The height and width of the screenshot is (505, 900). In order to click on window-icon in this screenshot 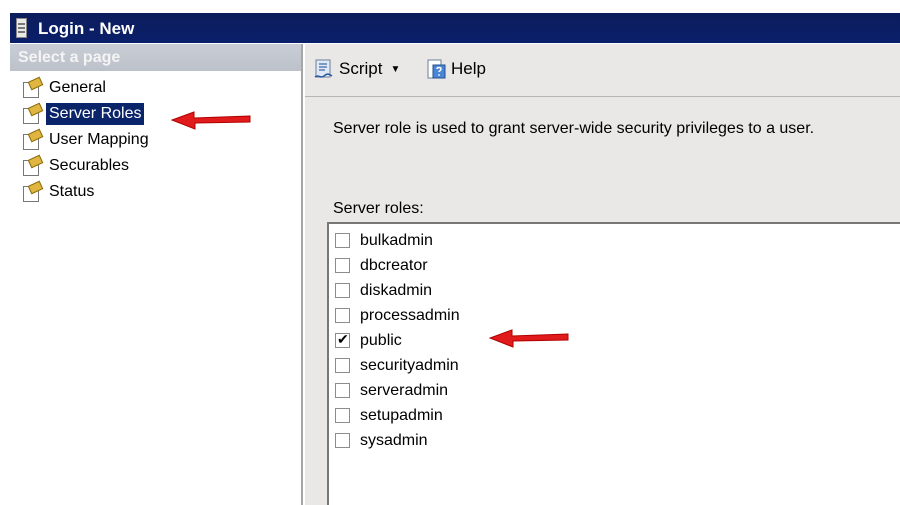, I will do `click(21, 28)`.